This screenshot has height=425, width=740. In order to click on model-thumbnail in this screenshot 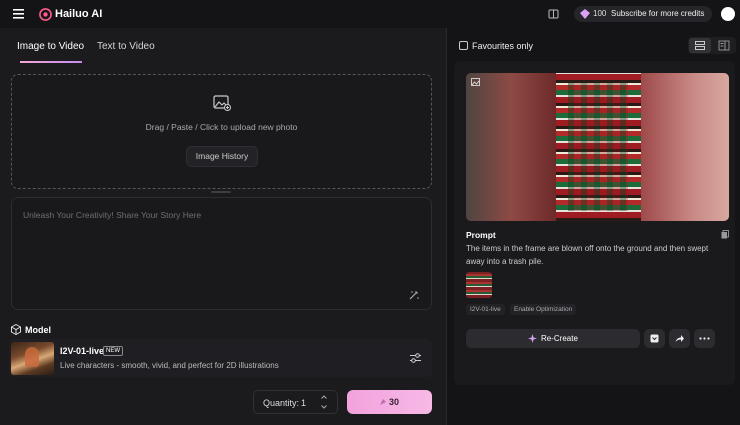, I will do `click(32, 358)`.